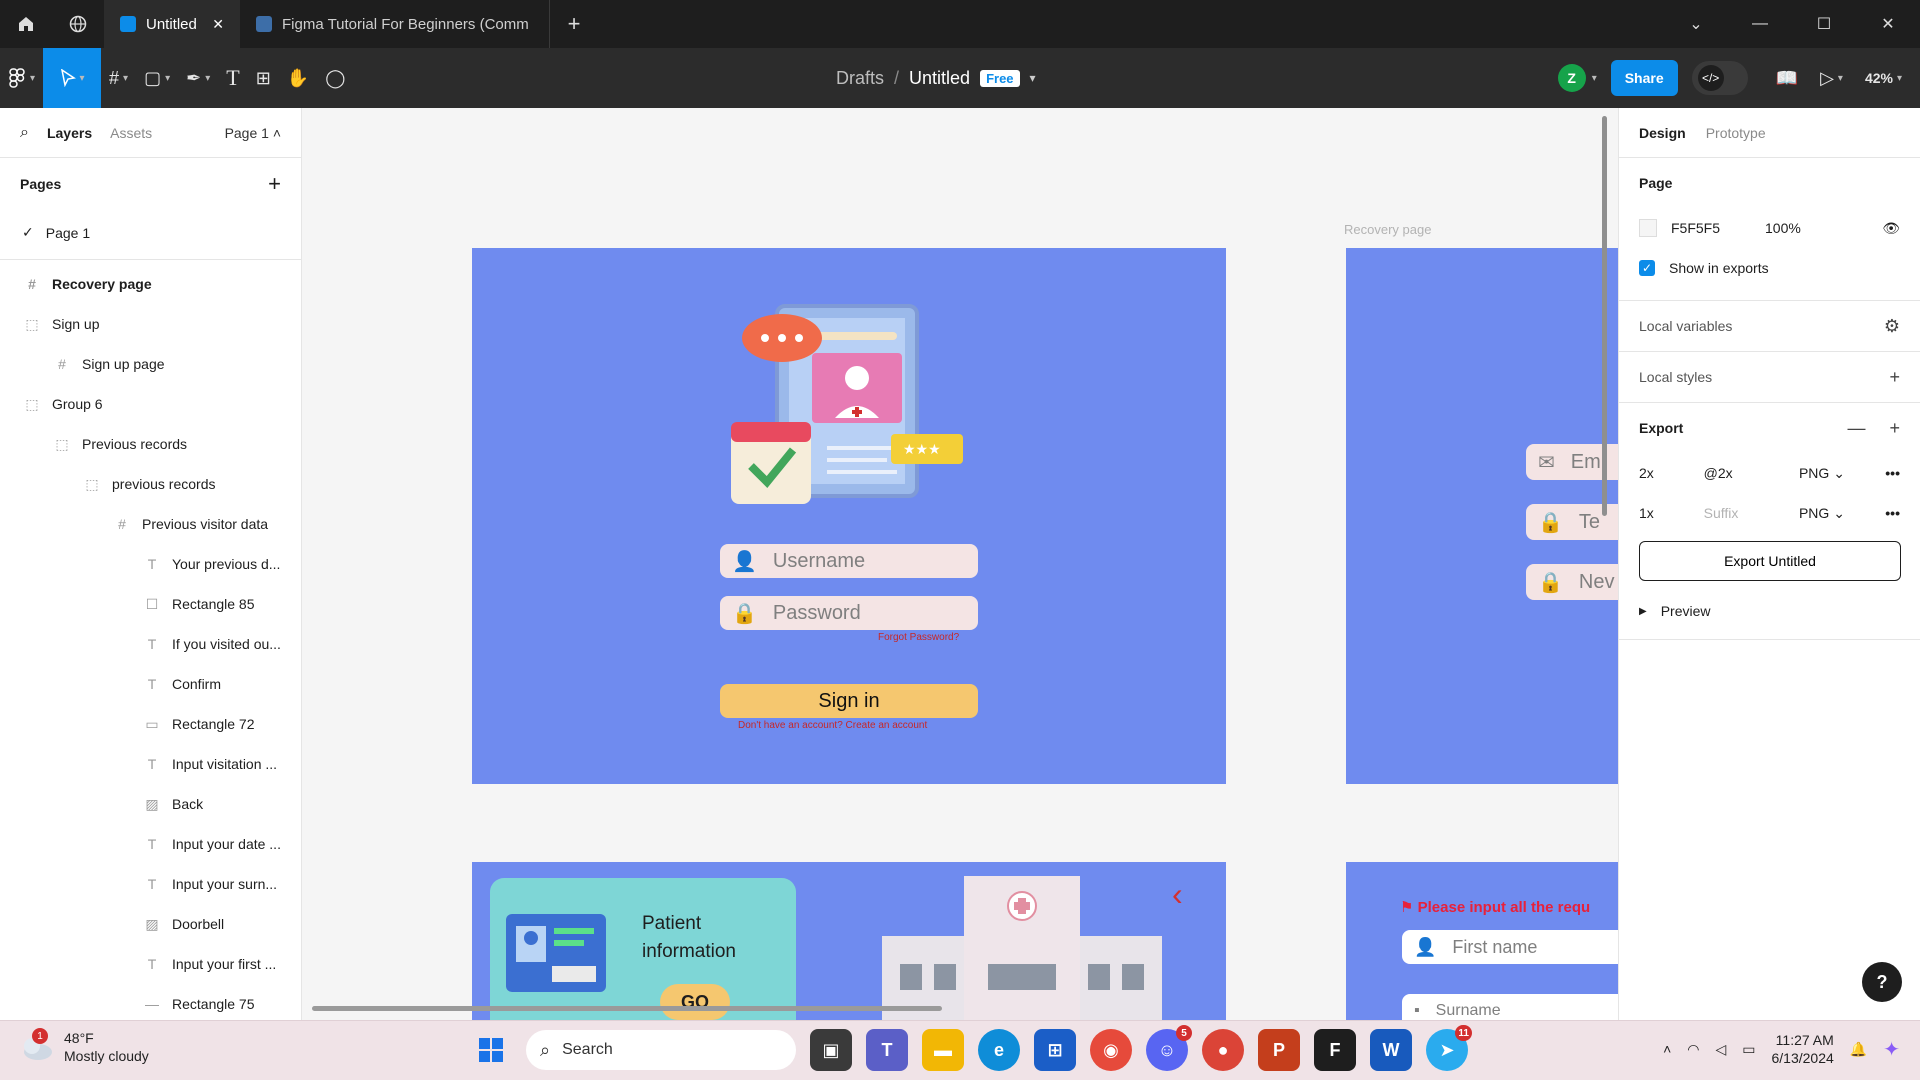 The height and width of the screenshot is (1080, 1920). Describe the element at coordinates (21, 78) in the screenshot. I see `main-menu-button: ▾` at that location.